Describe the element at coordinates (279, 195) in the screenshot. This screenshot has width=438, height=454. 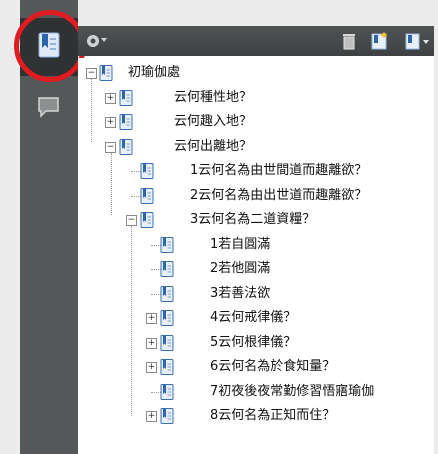
I see `bookmark-label: 2云何名為由出世道而趣離欲？` at that location.